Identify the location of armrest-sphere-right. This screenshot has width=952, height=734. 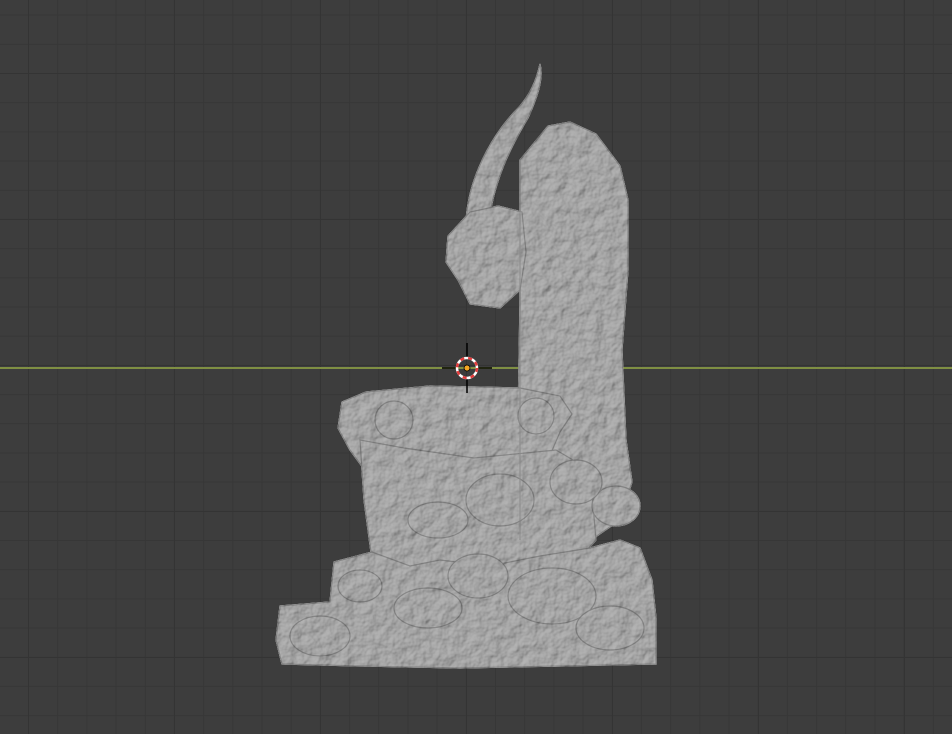
(536, 416).